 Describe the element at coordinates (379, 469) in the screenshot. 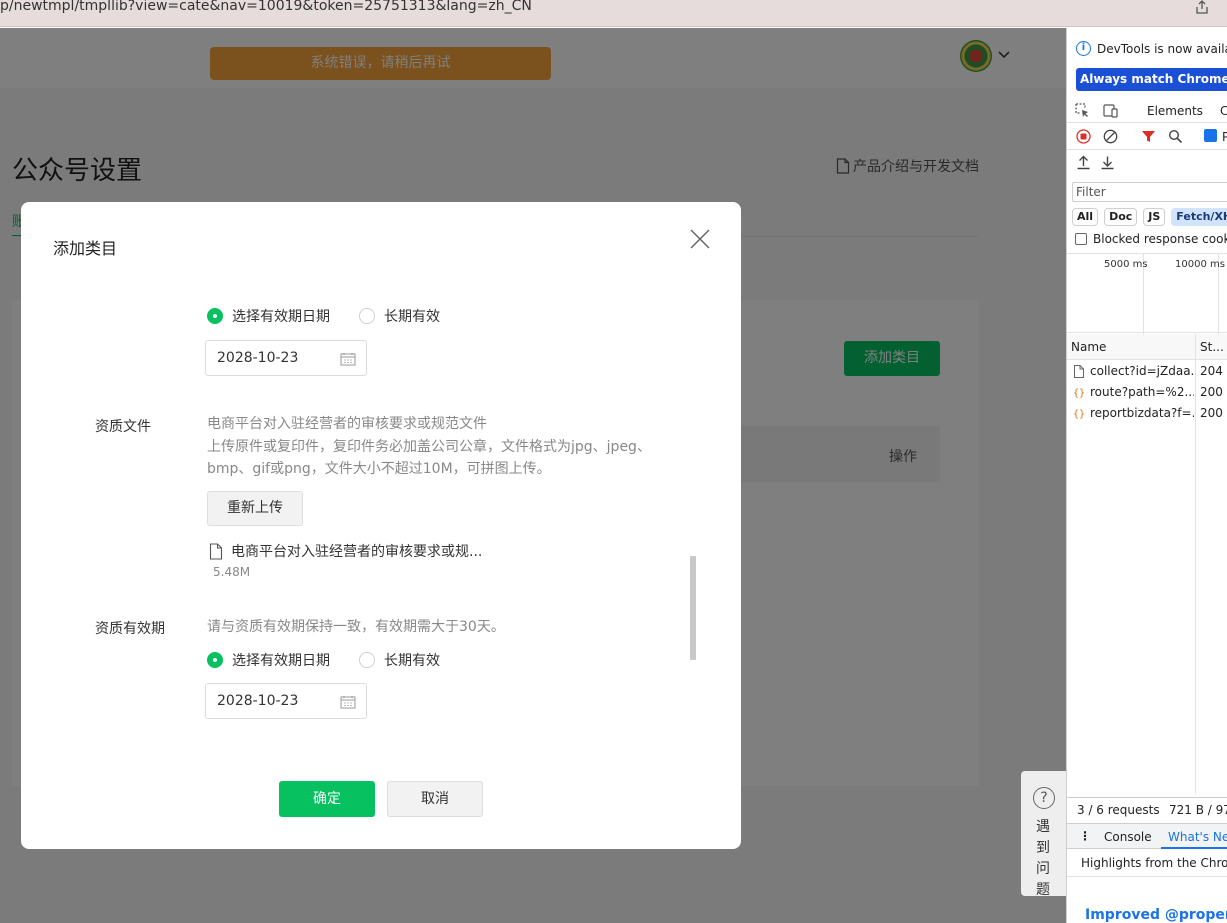

I see `qualification-file-desc-3: bmp、gif或png，文件大小不超过10M，可拼图上传。` at that location.